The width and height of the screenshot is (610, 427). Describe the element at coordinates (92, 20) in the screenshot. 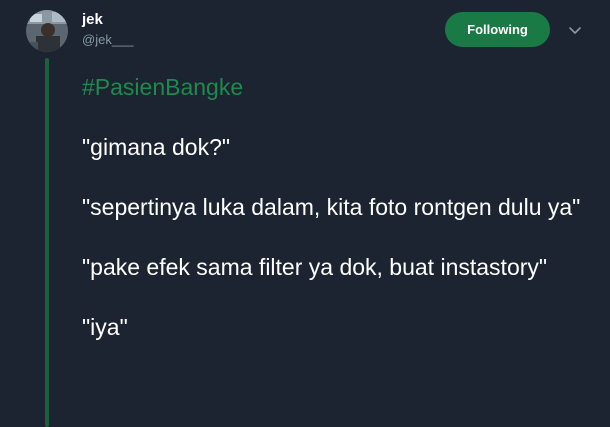

I see `display-name: jek` at that location.